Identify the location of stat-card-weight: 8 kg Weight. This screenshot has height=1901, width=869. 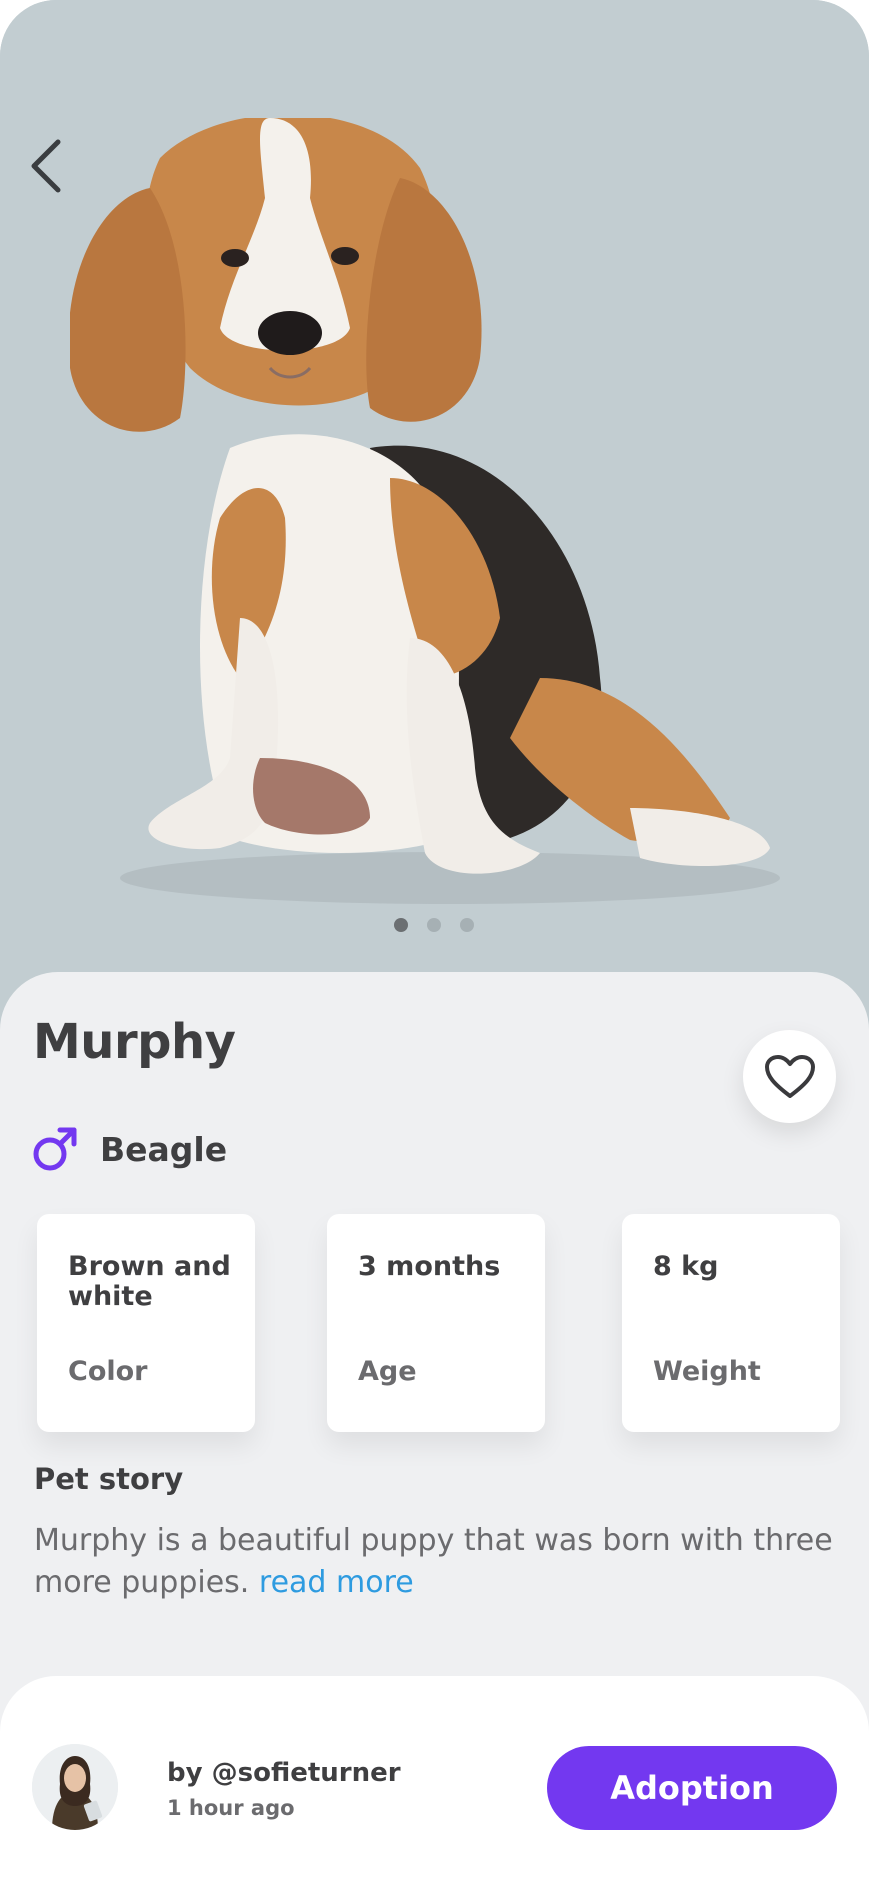
(731, 1323).